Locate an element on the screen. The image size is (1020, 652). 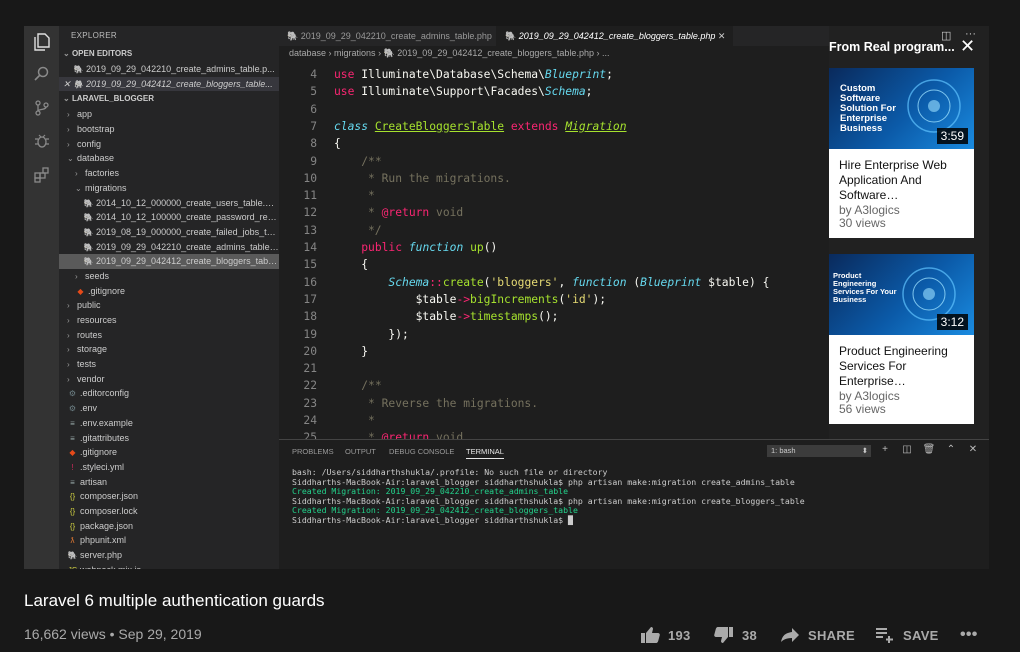
folder-item: › vendor is located at coordinates (169, 379).